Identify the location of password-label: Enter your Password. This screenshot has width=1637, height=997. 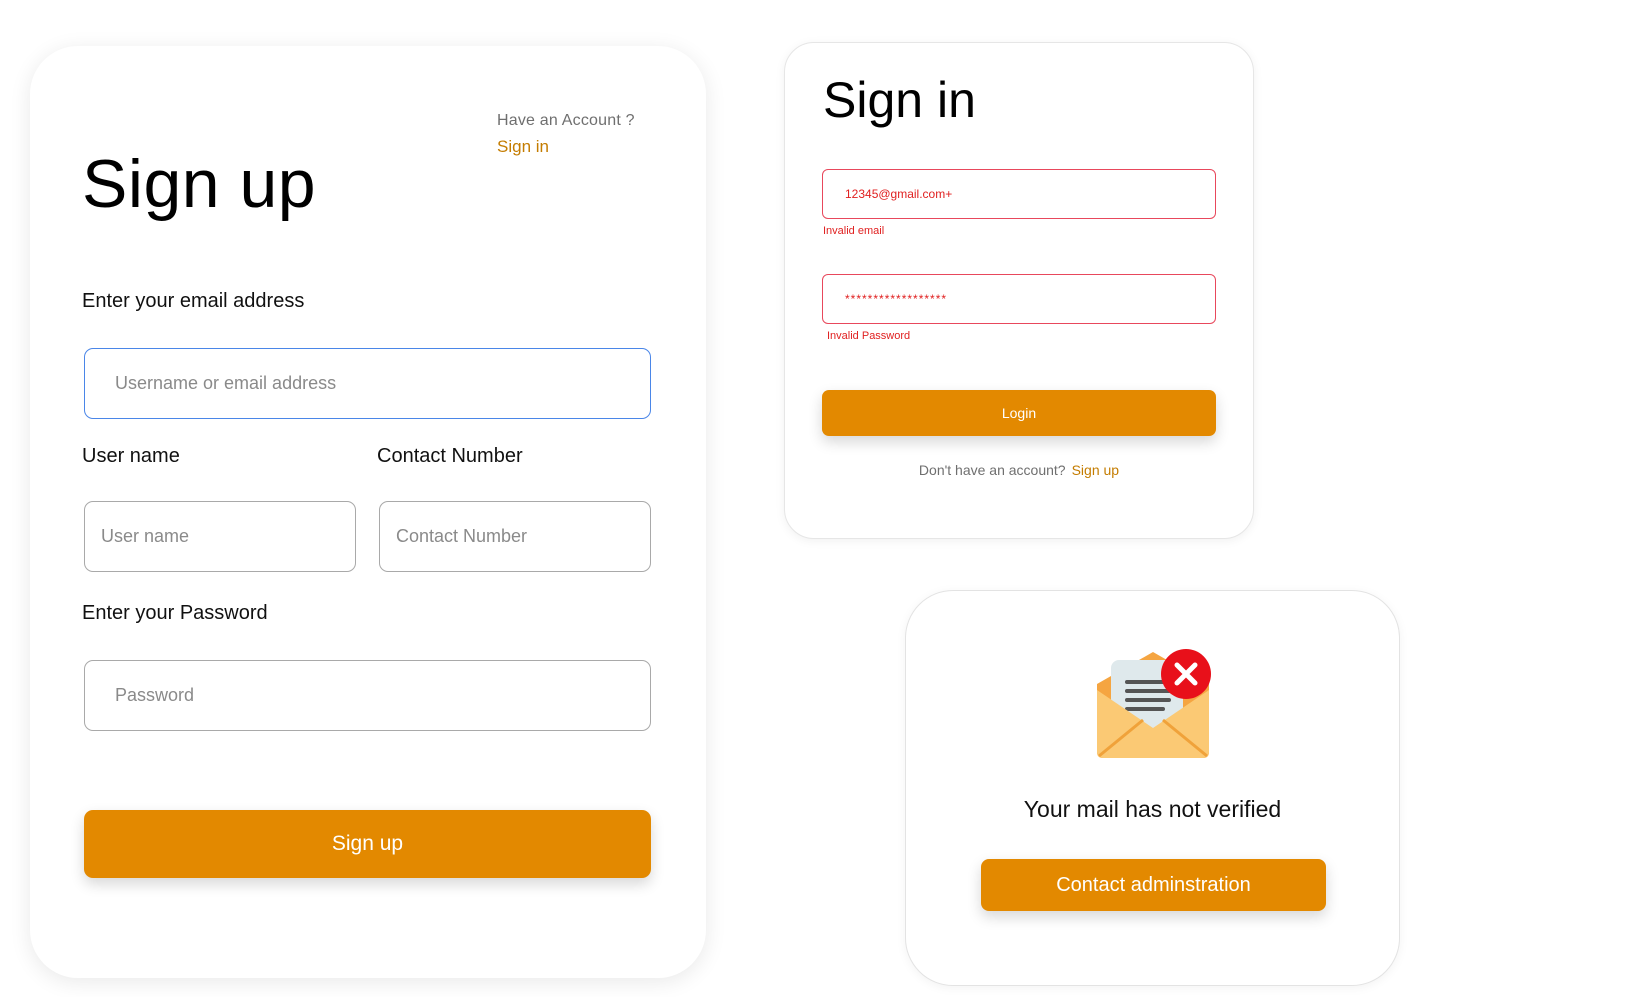
(175, 613).